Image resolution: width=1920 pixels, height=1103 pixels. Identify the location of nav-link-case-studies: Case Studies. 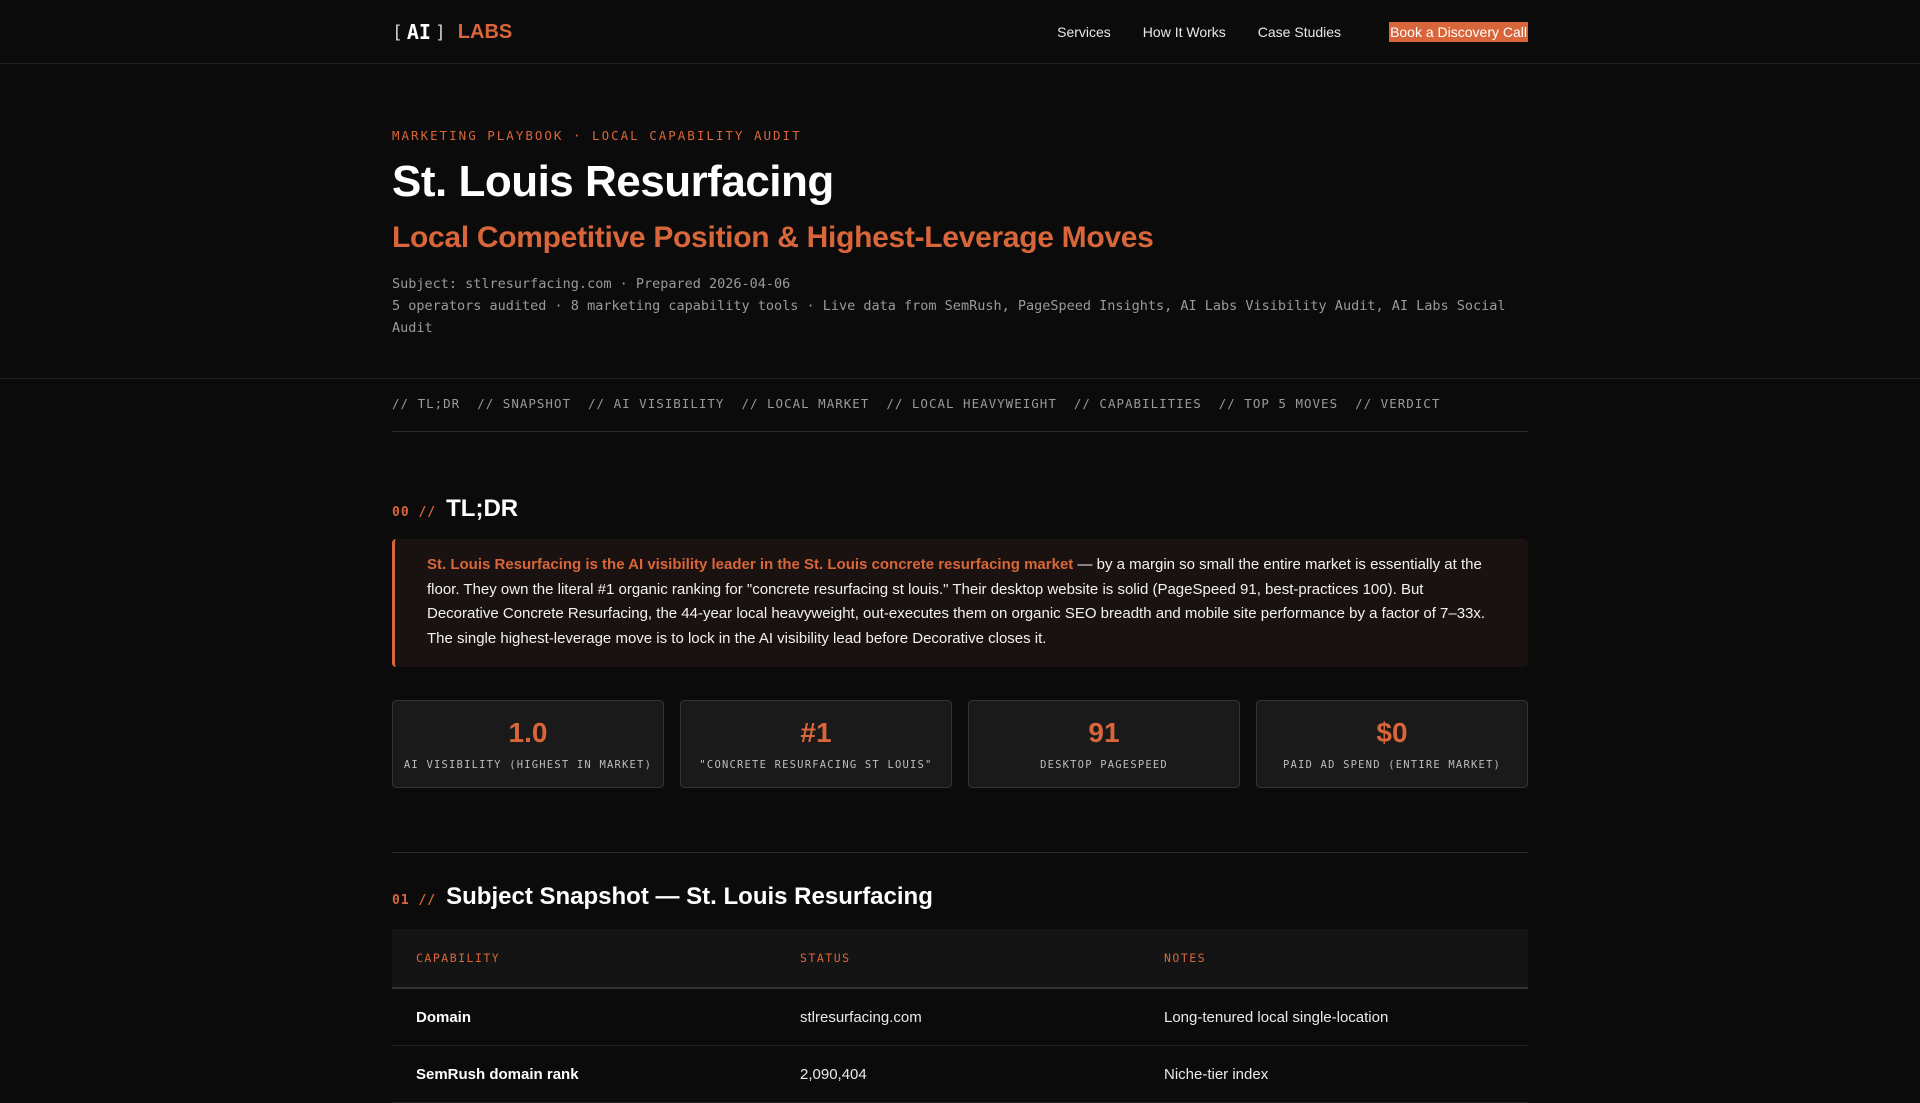
(1299, 32).